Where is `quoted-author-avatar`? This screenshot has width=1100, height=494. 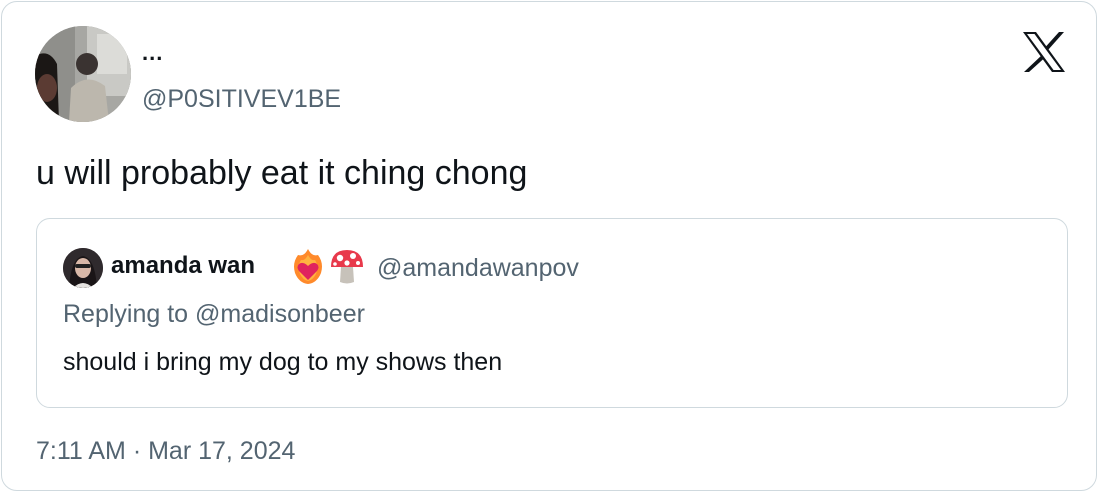 quoted-author-avatar is located at coordinates (83, 268).